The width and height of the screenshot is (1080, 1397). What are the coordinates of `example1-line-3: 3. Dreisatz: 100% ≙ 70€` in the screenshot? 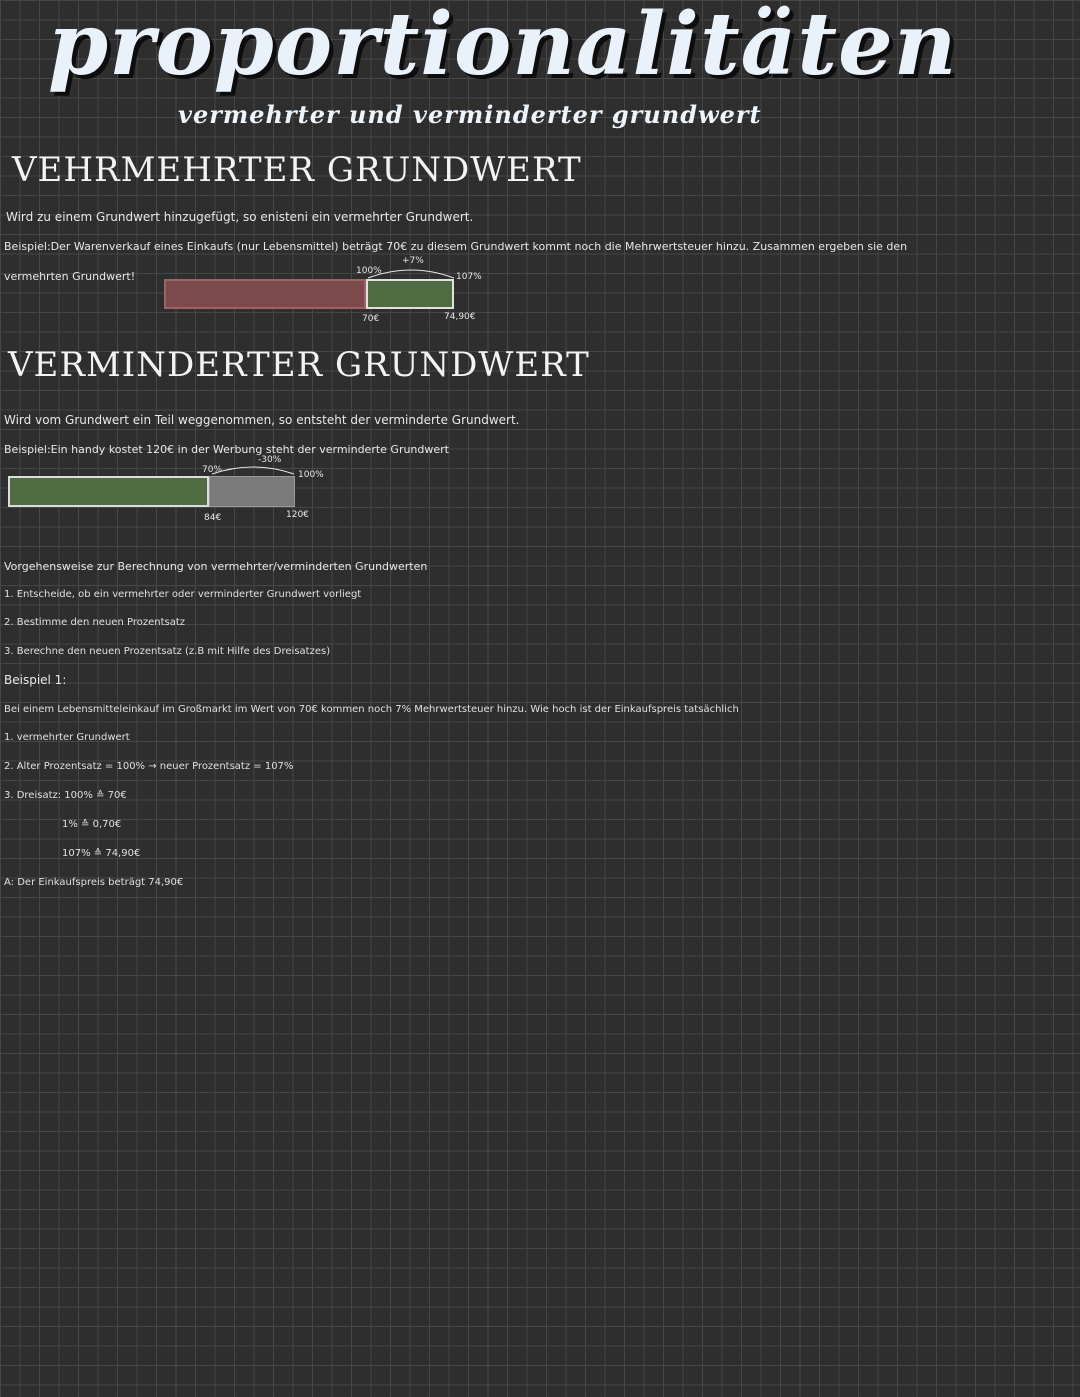 It's located at (65, 795).